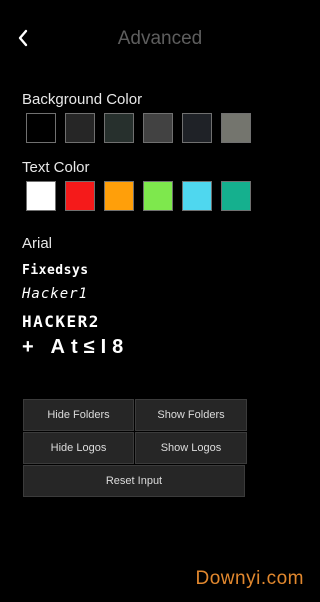 The width and height of the screenshot is (320, 602). What do you see at coordinates (119, 128) in the screenshot?
I see `bg-swatch-dark-green-gray` at bounding box center [119, 128].